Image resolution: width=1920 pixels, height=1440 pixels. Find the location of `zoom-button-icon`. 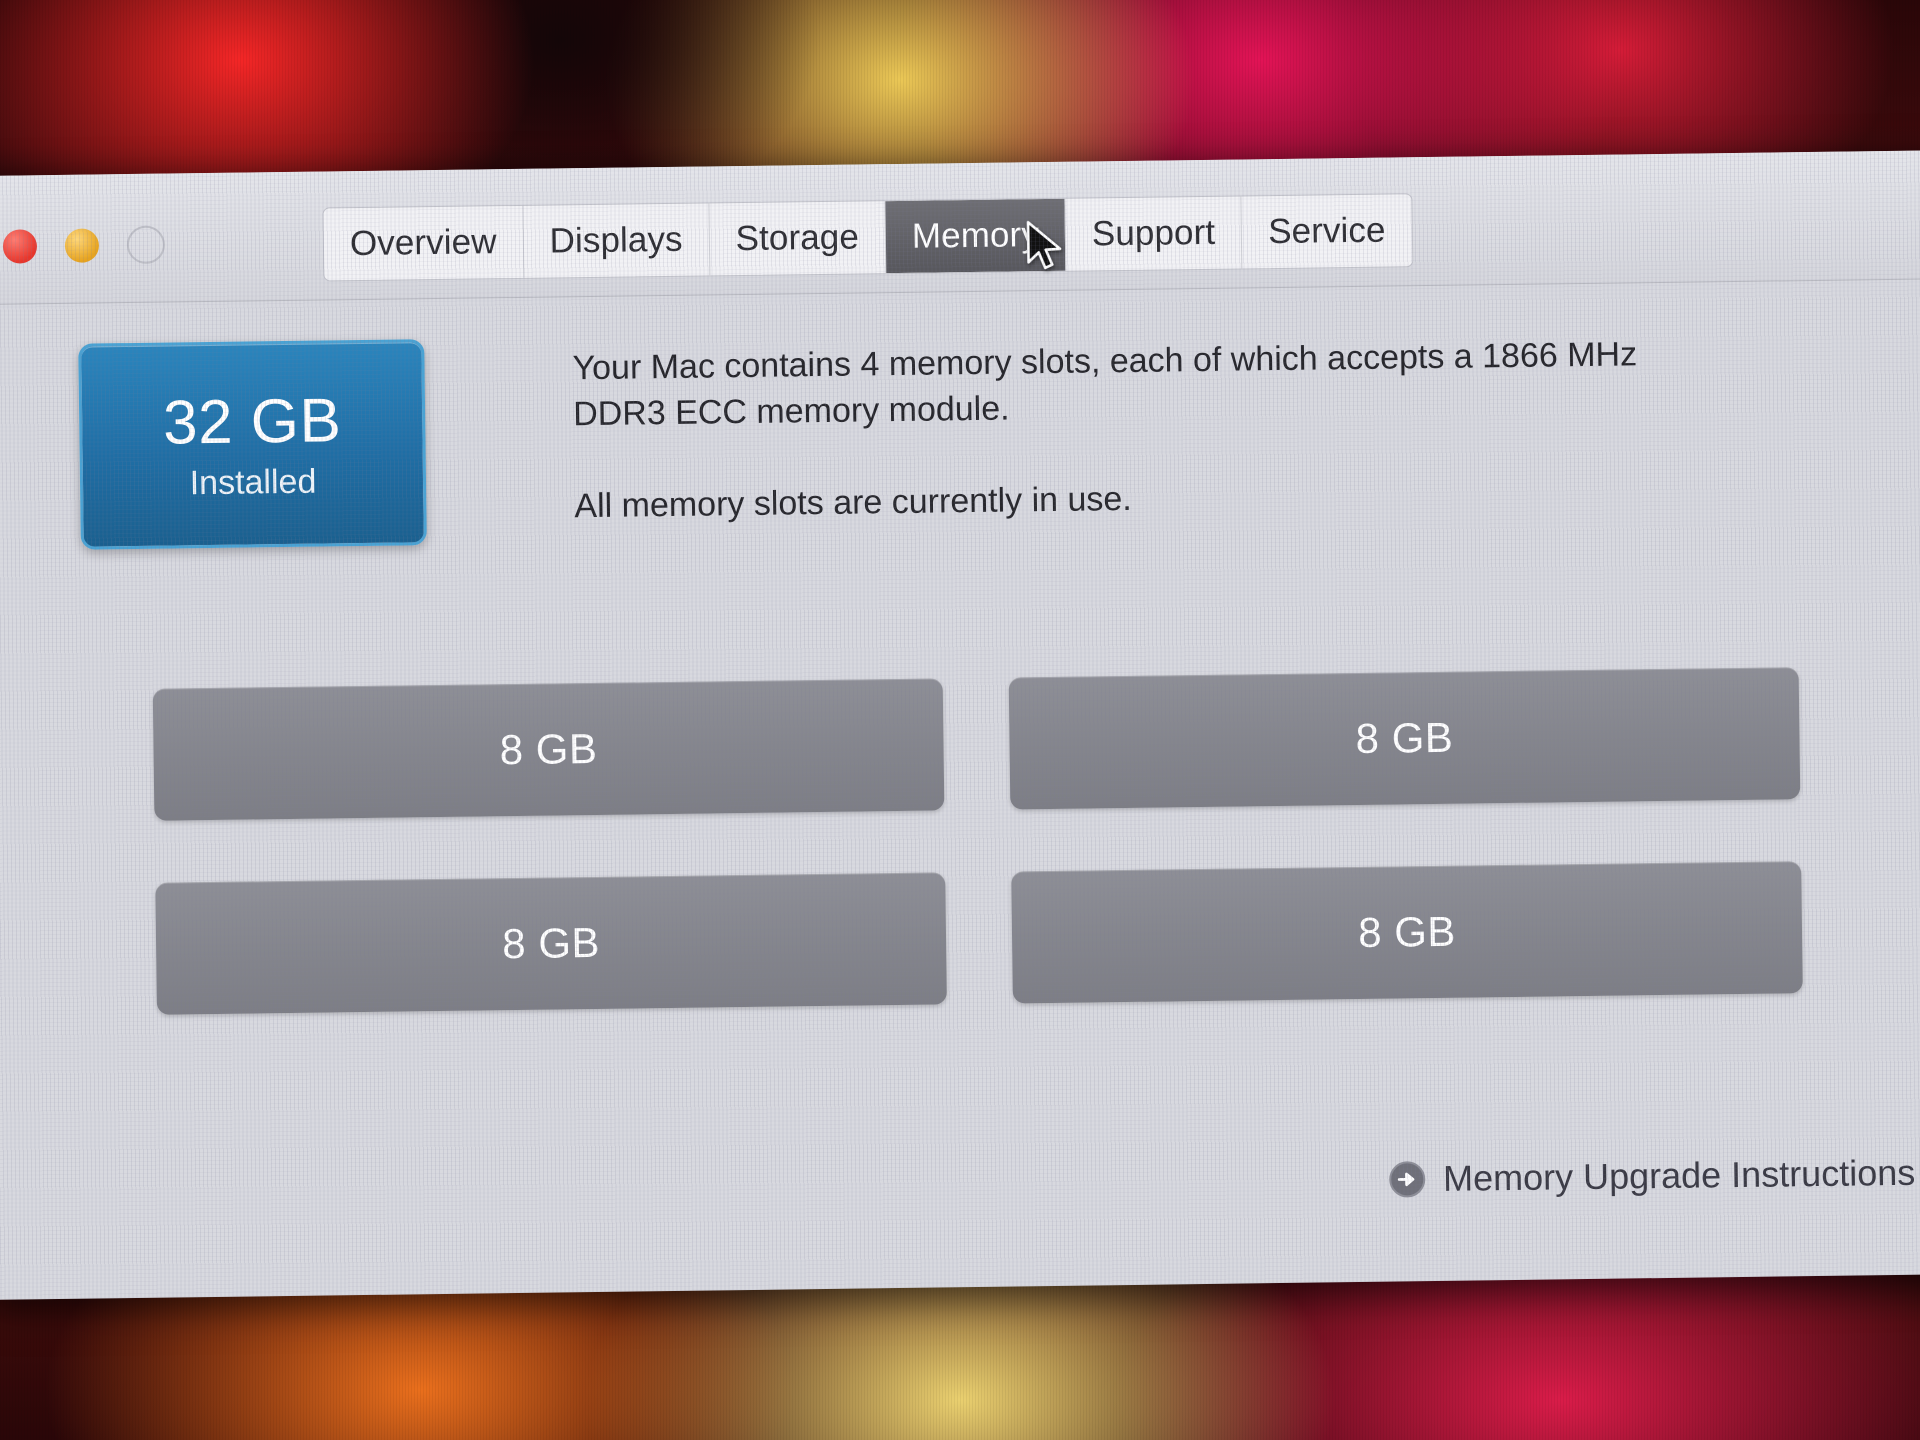

zoom-button-icon is located at coordinates (146, 245).